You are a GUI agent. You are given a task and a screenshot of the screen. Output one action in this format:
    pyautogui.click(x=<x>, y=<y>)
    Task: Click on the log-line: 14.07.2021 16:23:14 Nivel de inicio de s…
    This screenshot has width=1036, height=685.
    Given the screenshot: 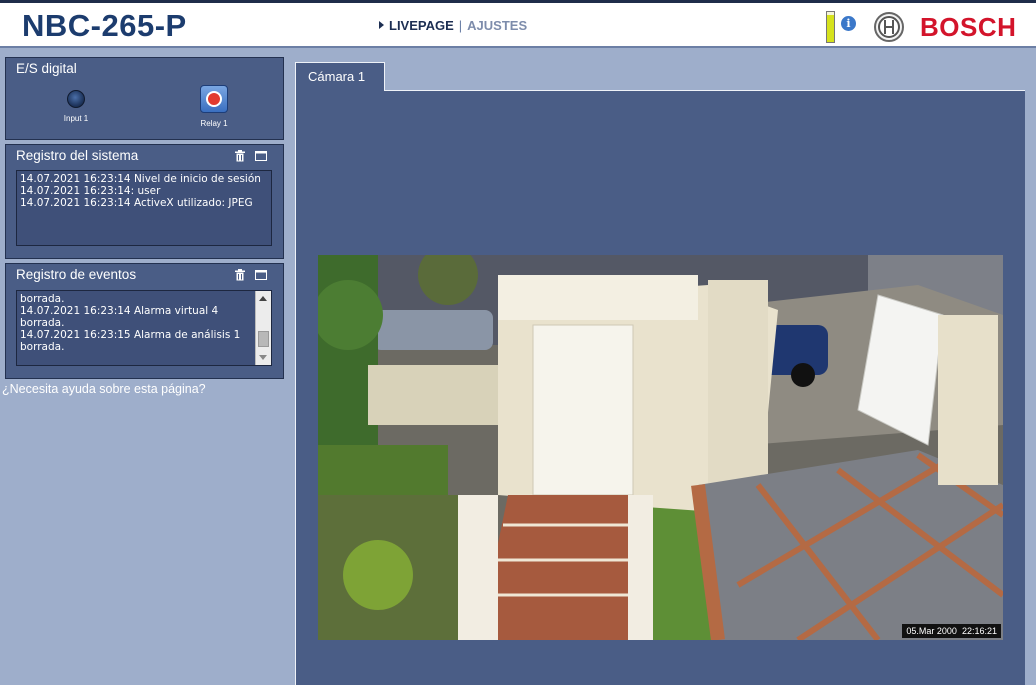 What is the action you would take?
    pyautogui.click(x=140, y=179)
    